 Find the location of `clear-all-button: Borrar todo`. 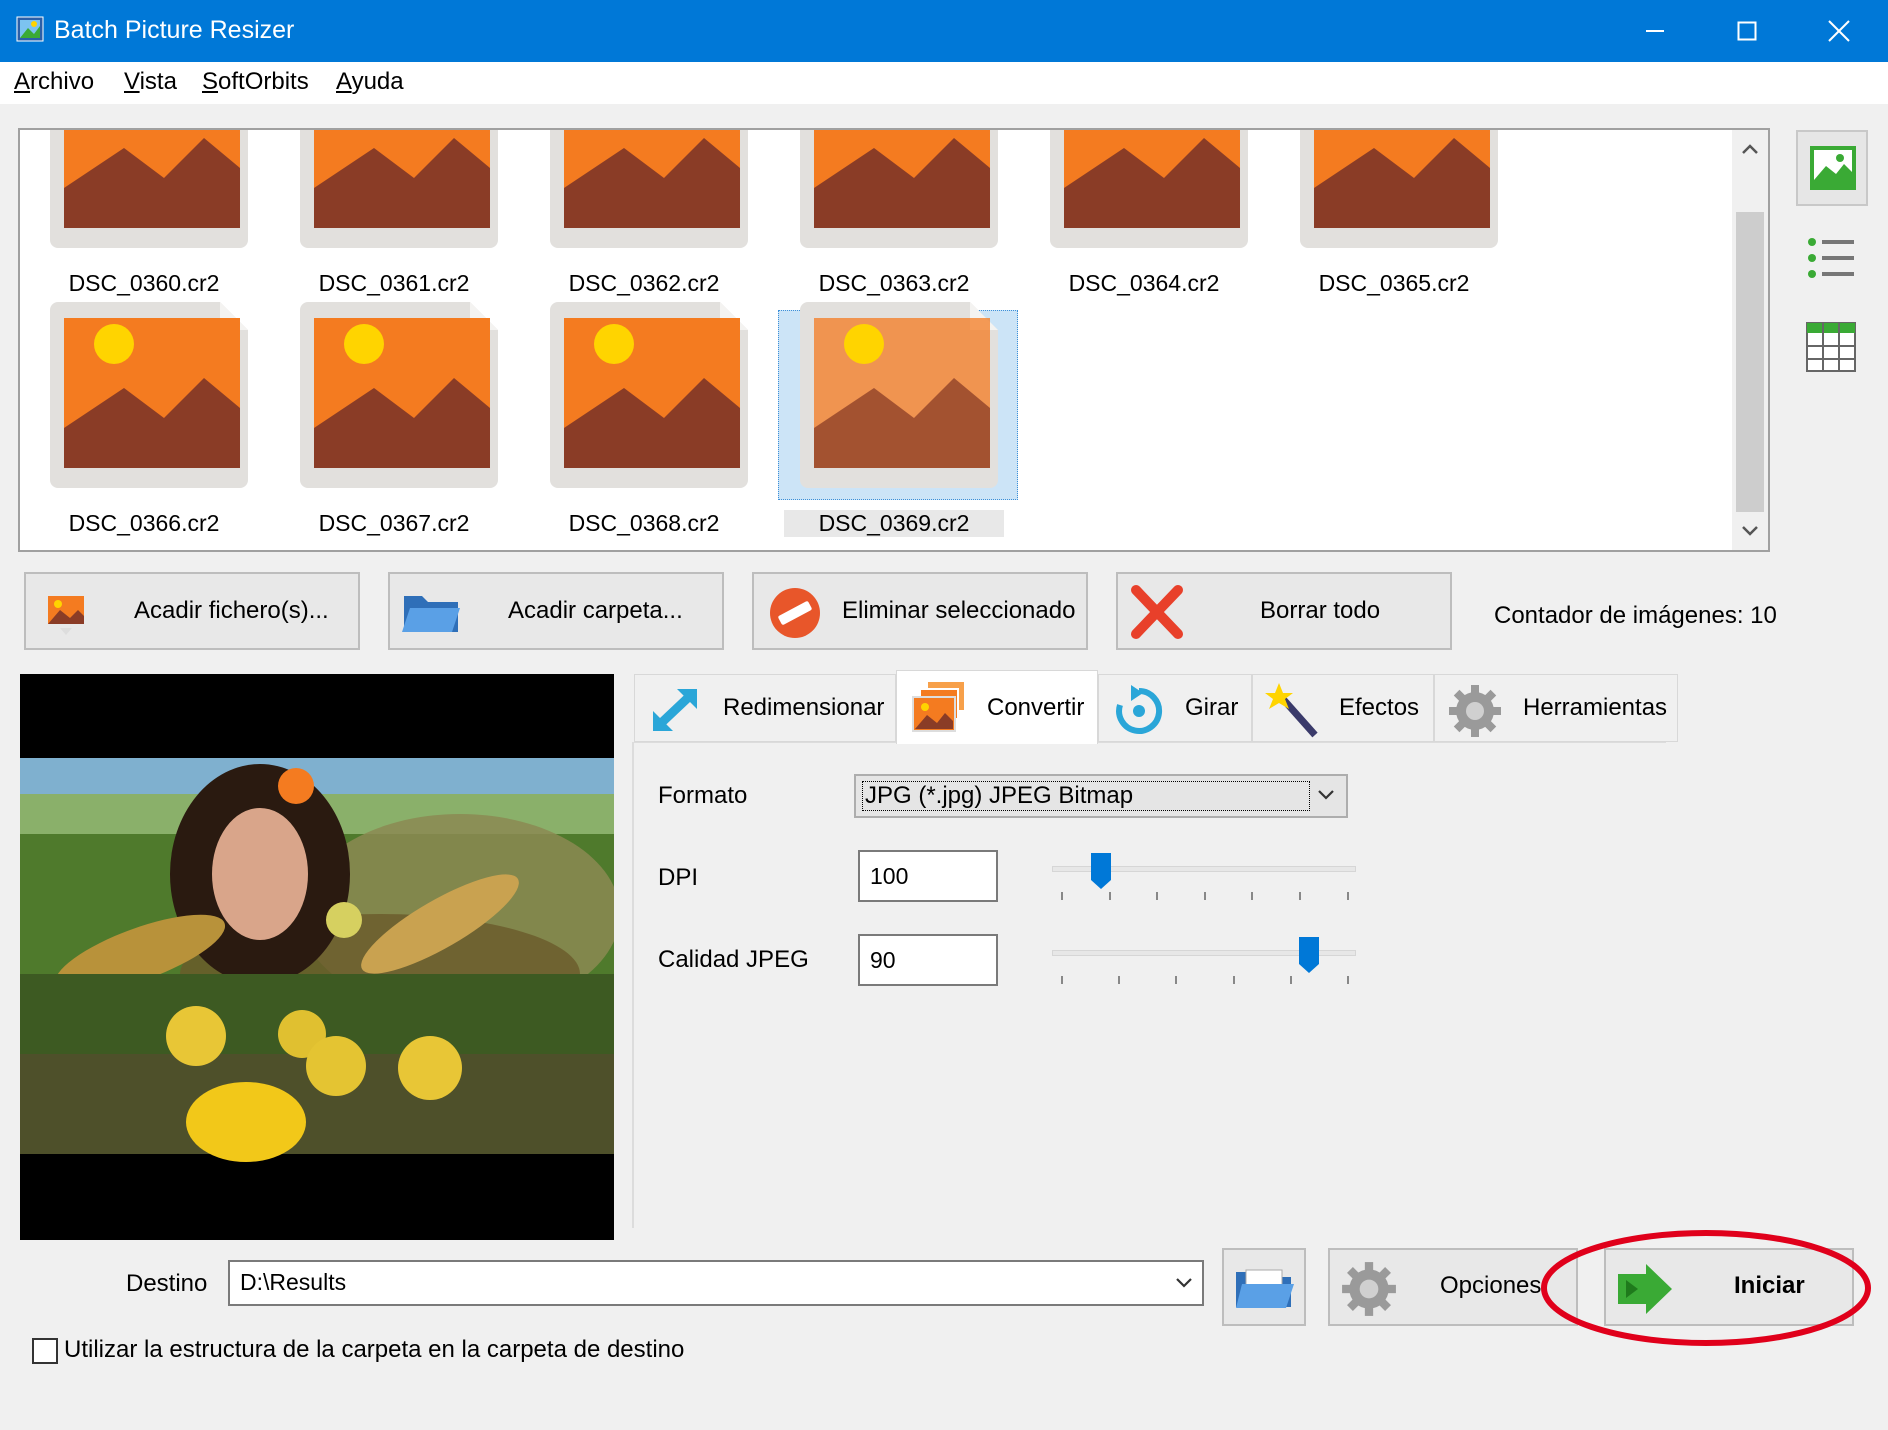

clear-all-button: Borrar todo is located at coordinates (1284, 611).